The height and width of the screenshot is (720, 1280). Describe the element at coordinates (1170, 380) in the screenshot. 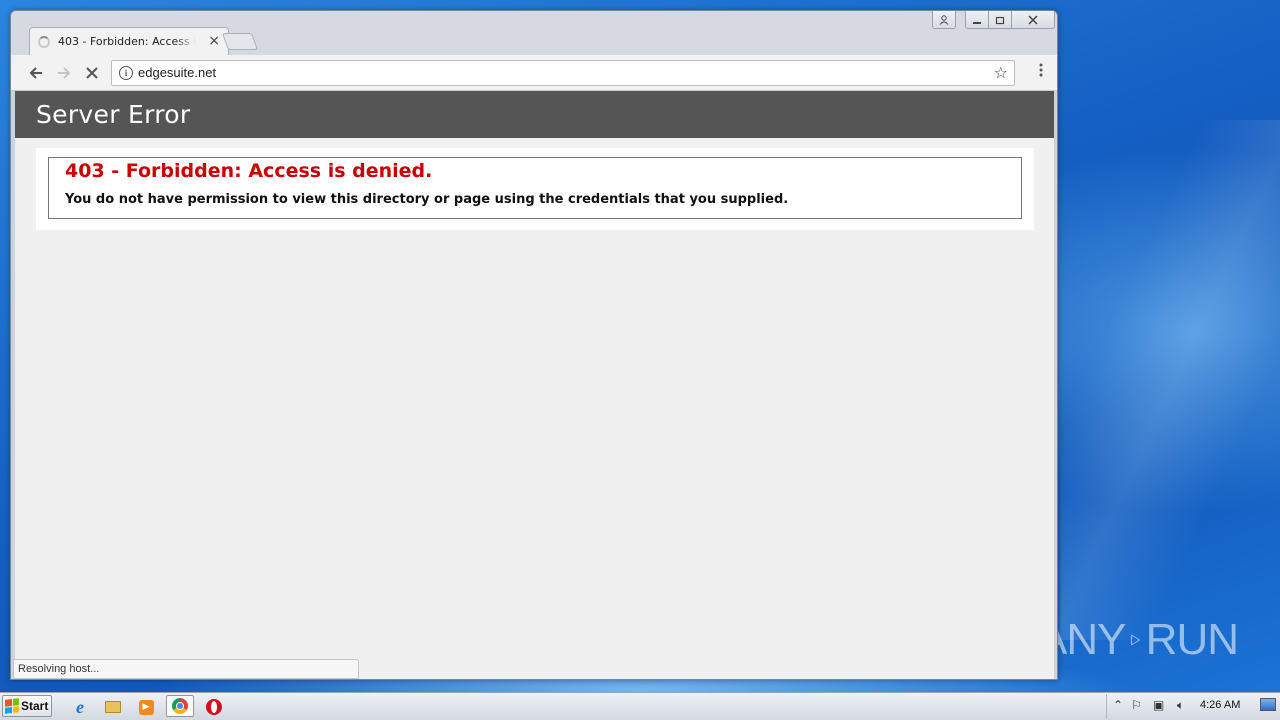

I see `wallpaper-highlight` at that location.